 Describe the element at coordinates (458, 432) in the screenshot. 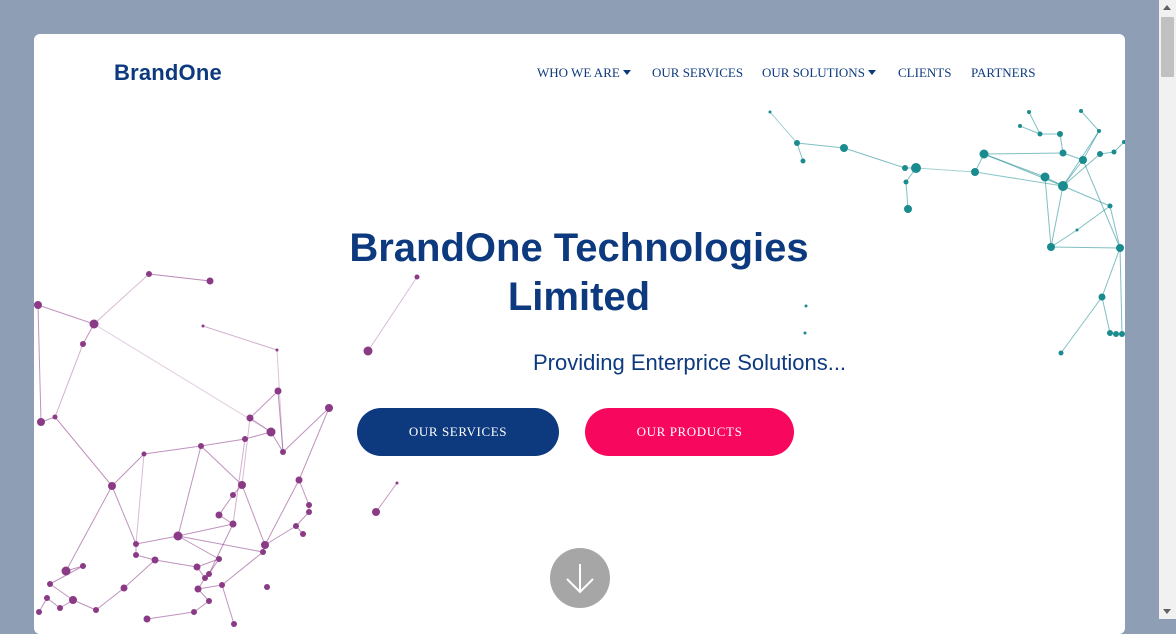

I see `our-services-button: OUR SERVICES` at that location.